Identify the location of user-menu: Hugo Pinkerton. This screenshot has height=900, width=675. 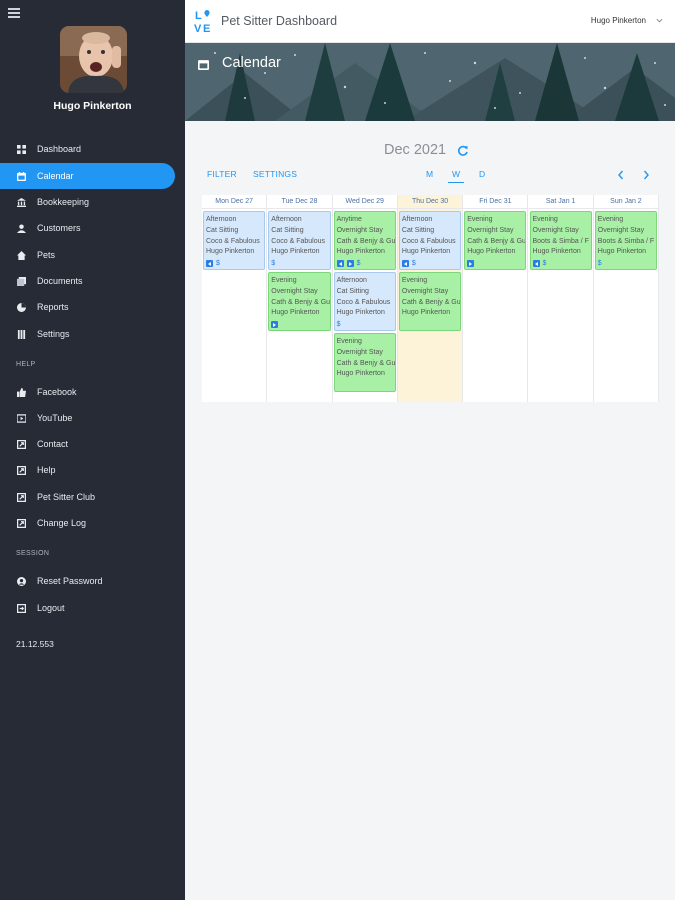
(627, 20).